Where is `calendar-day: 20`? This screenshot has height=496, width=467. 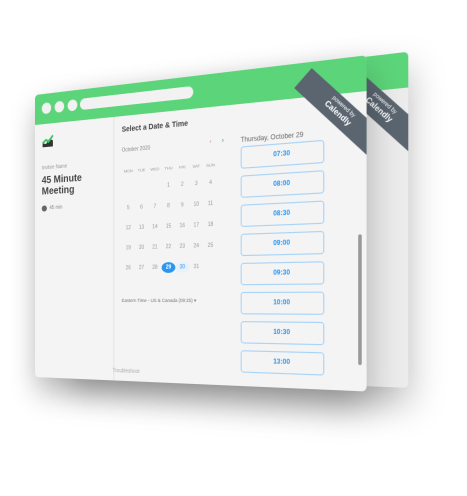 calendar-day: 20 is located at coordinates (141, 248).